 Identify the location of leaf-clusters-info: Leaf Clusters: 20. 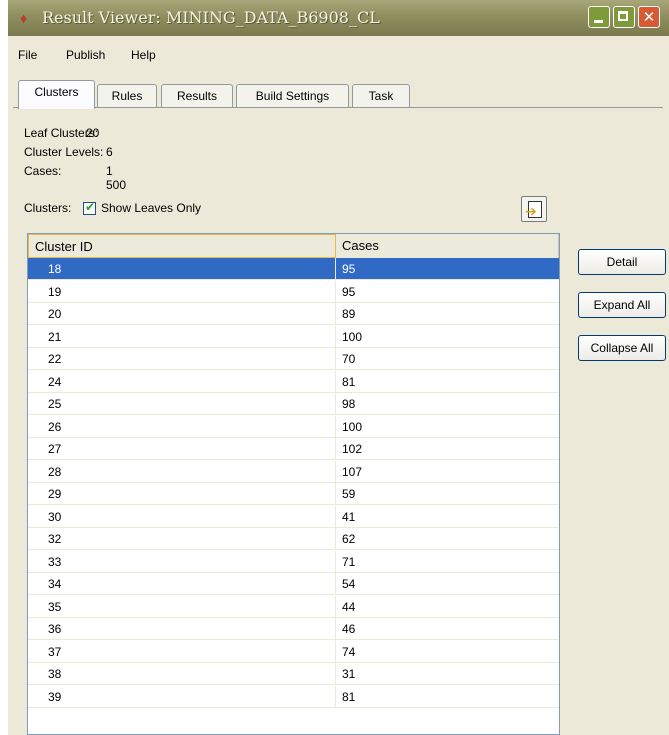
(62, 133).